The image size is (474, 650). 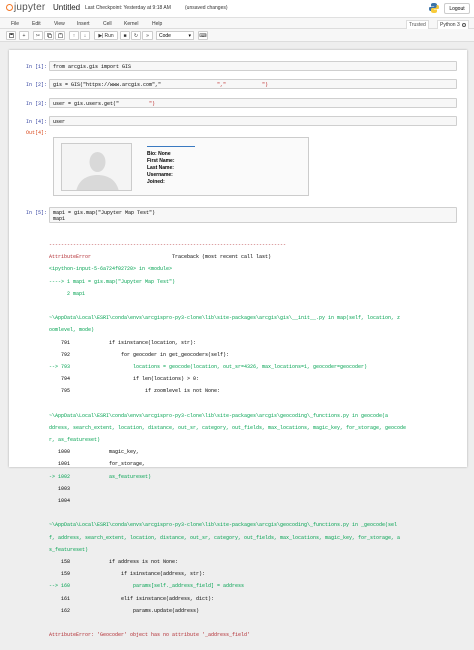 I want to click on cell-2-code-end: "), so click(x=265, y=85).